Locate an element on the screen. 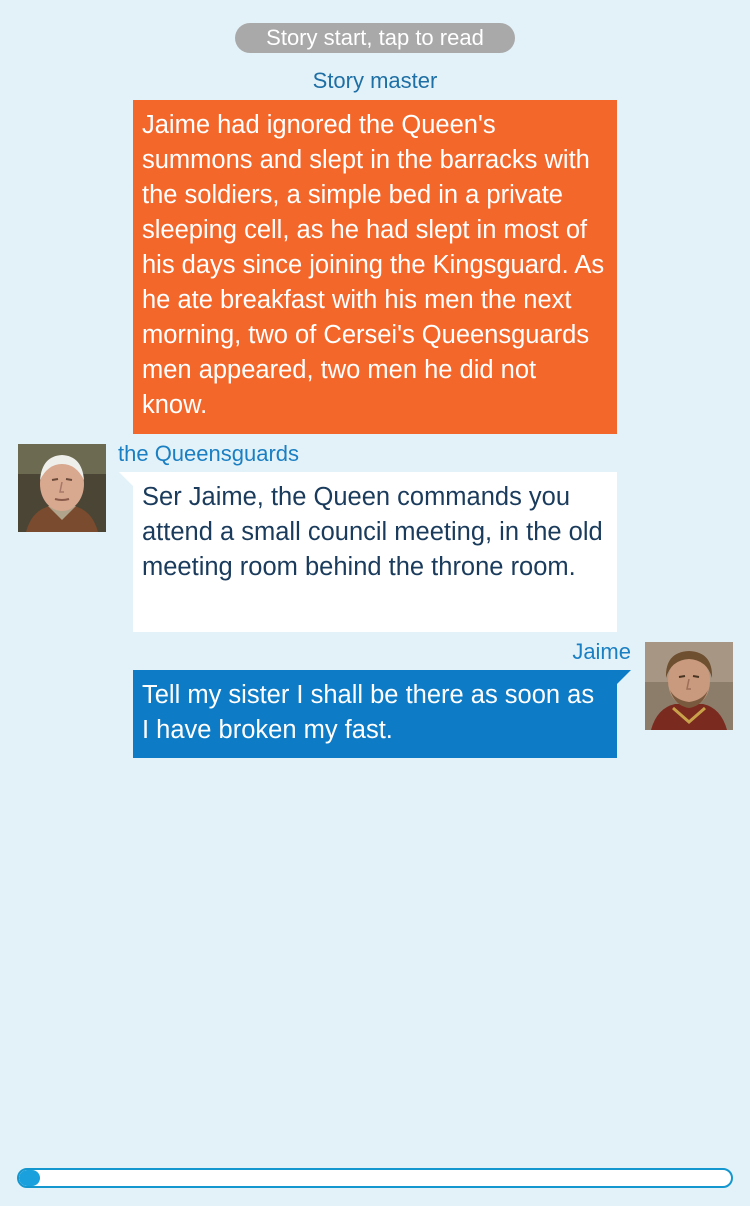 The width and height of the screenshot is (750, 1206). sender-name-jaime: Jaime is located at coordinates (601, 651).